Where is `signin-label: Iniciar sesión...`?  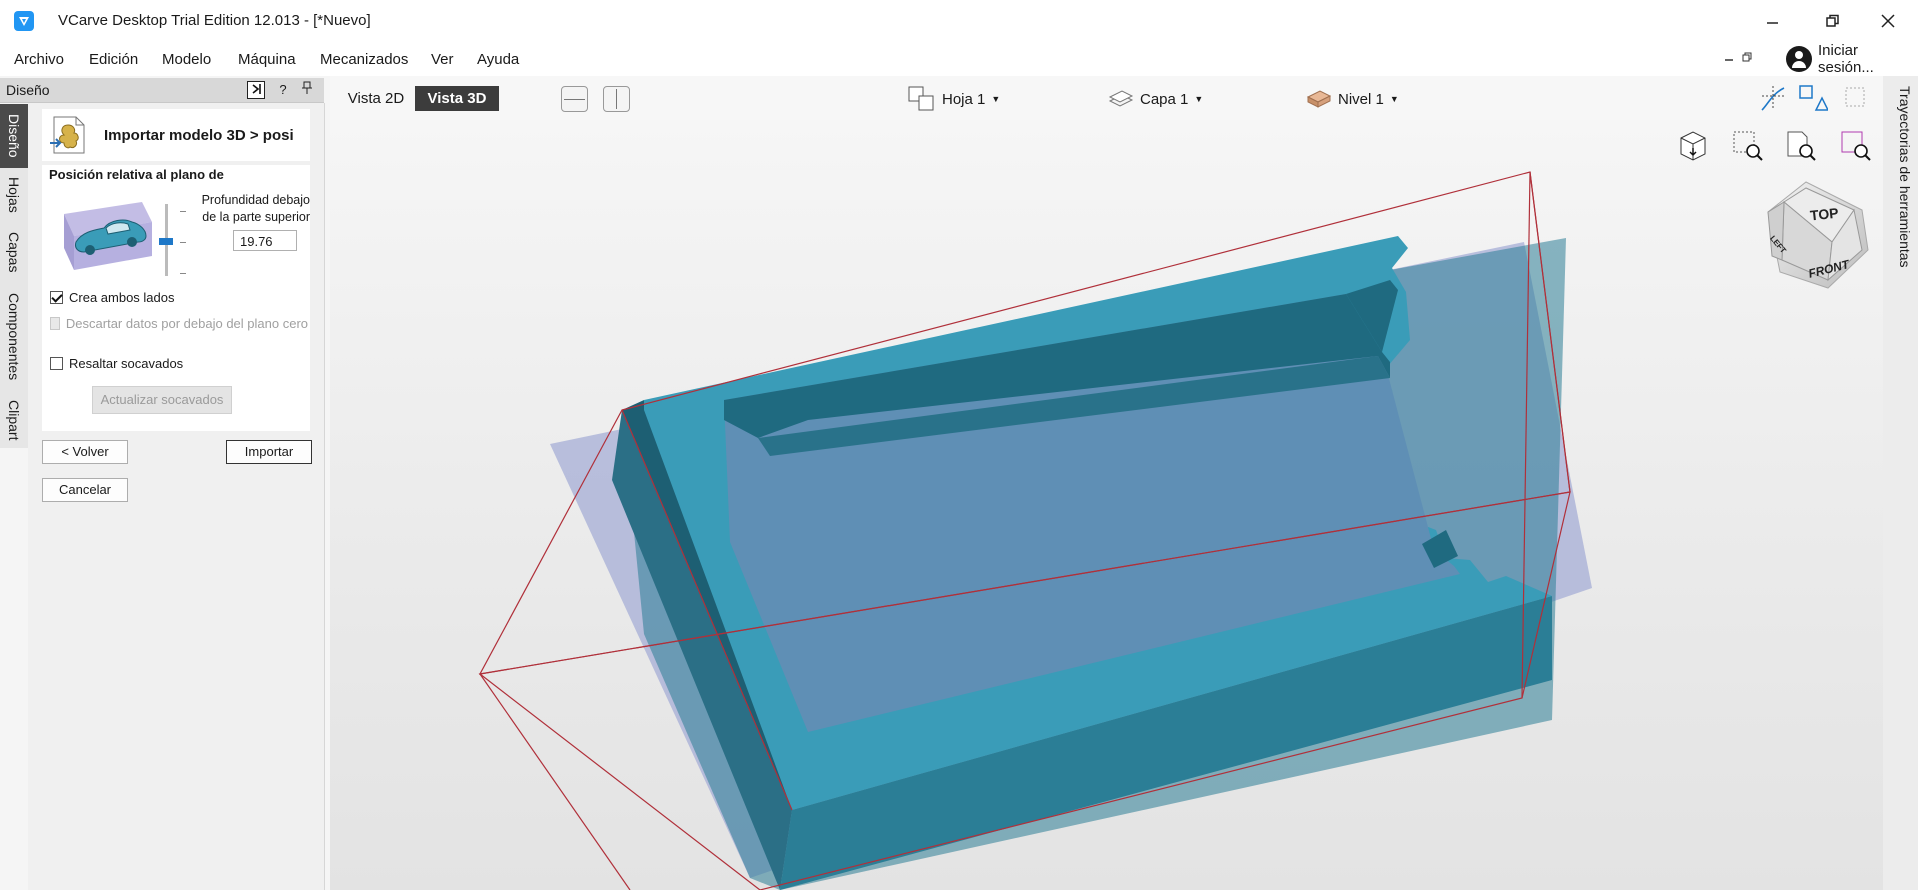
signin-label: Iniciar sesión... is located at coordinates (1845, 59).